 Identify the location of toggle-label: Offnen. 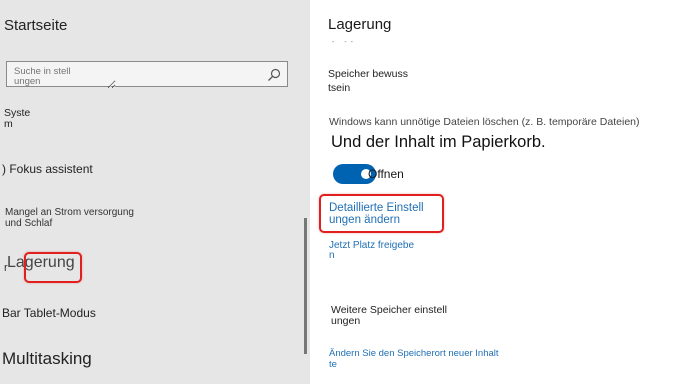
(386, 174).